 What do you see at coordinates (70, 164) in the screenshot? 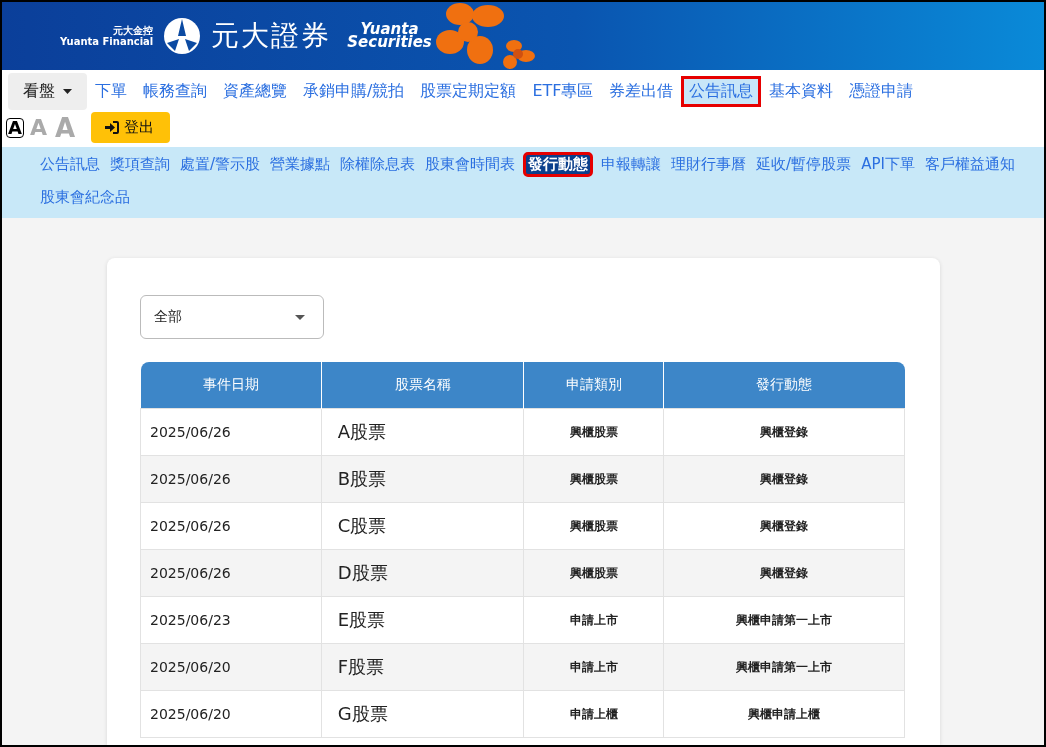
I see `sub-nav-link: 公告訊息` at bounding box center [70, 164].